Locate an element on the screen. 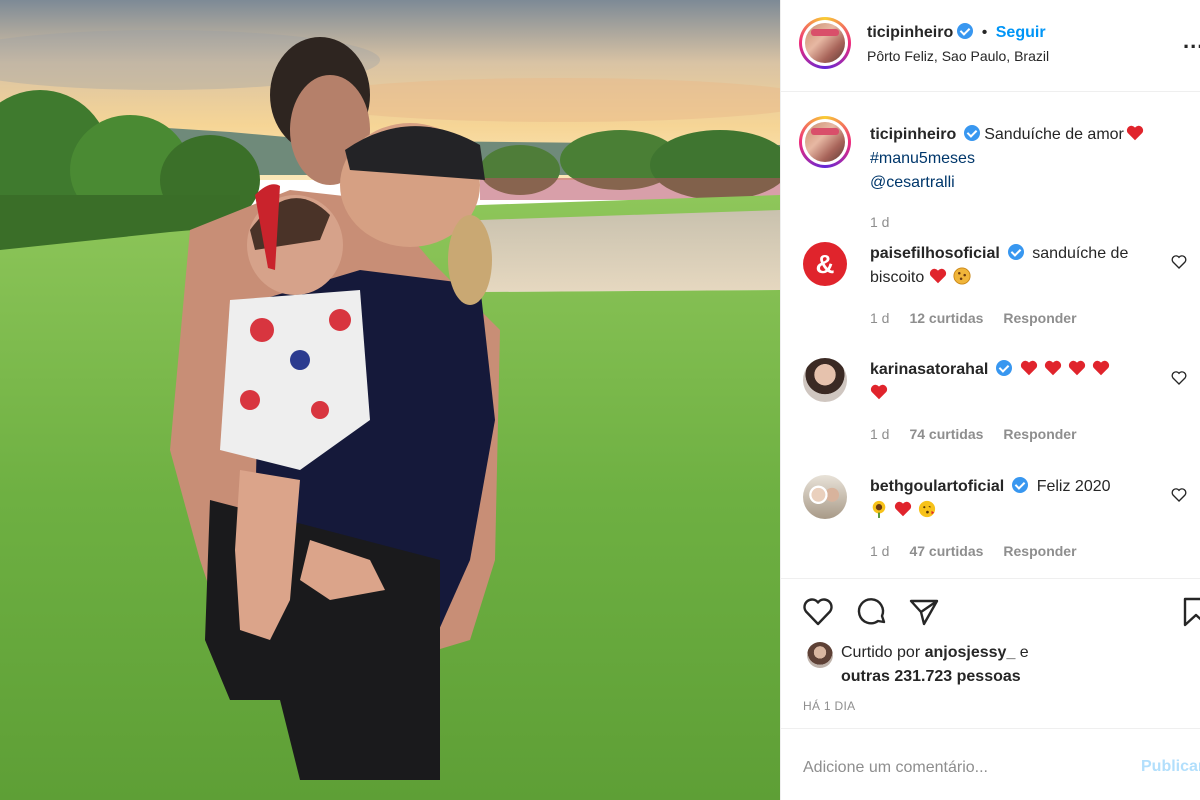  comment-input is located at coordinates (963, 768).